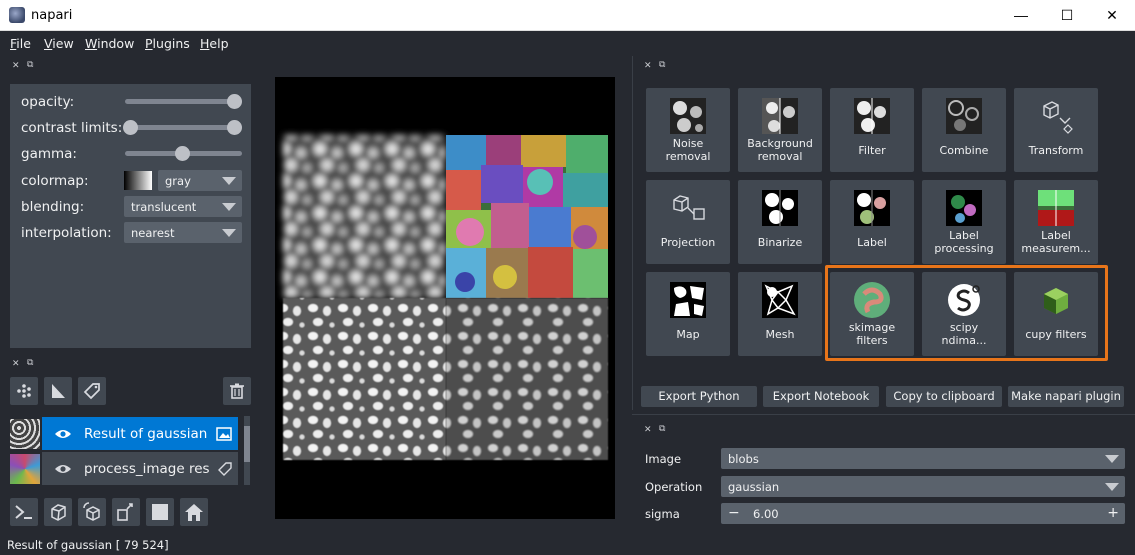  I want to click on status-text: Result of gaussian [ 79 524], so click(88, 545).